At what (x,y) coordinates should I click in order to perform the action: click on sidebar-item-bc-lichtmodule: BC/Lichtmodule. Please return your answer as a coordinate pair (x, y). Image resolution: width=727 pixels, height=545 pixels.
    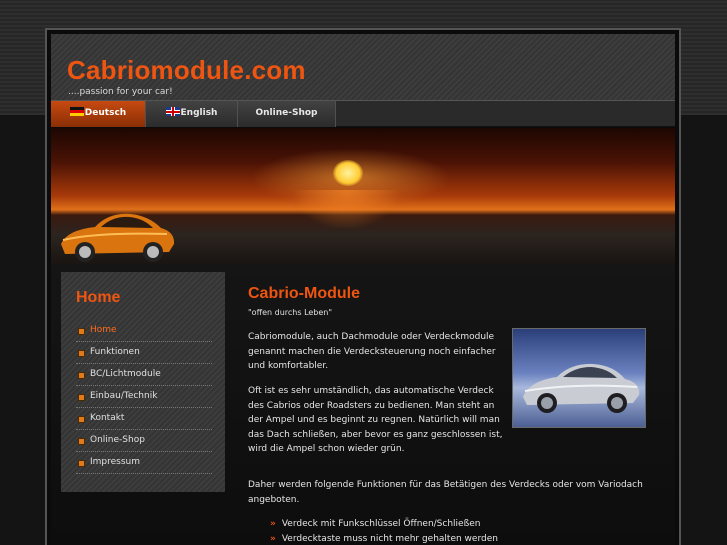
    Looking at the image, I should click on (144, 375).